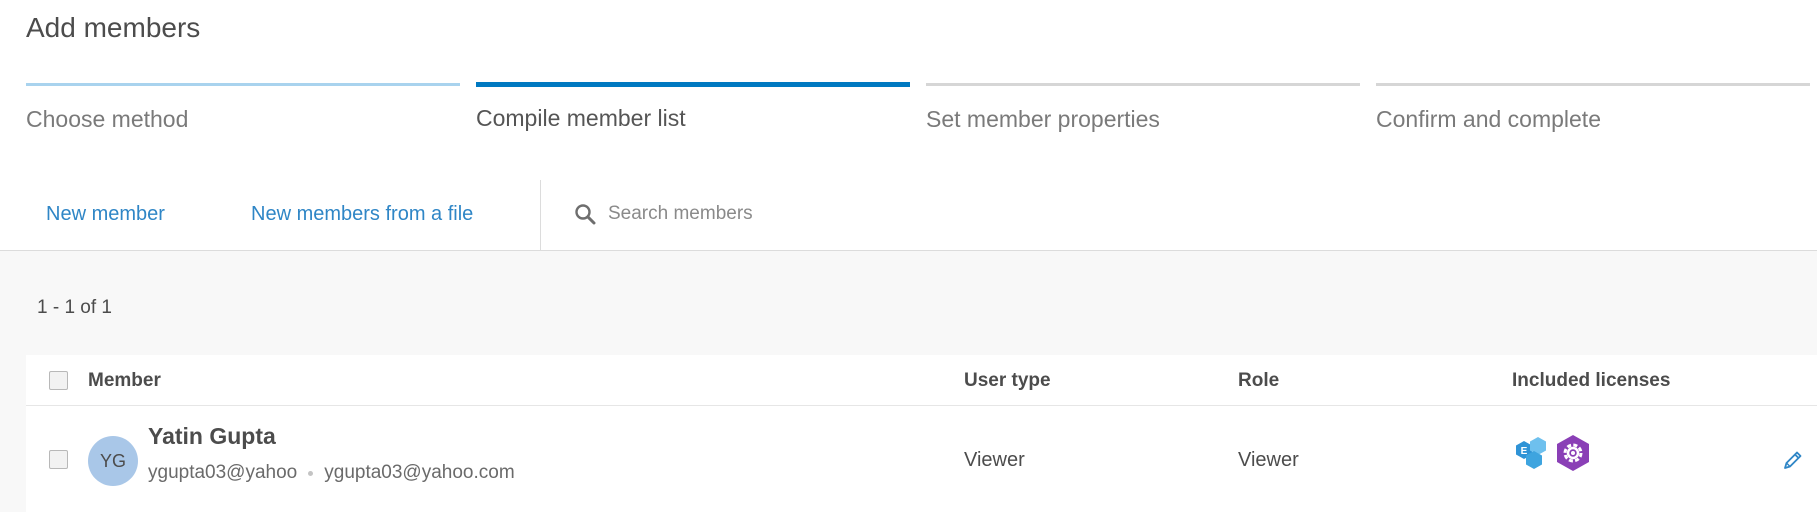 Image resolution: width=1817 pixels, height=512 pixels. I want to click on select-all-checkbox, so click(58, 380).